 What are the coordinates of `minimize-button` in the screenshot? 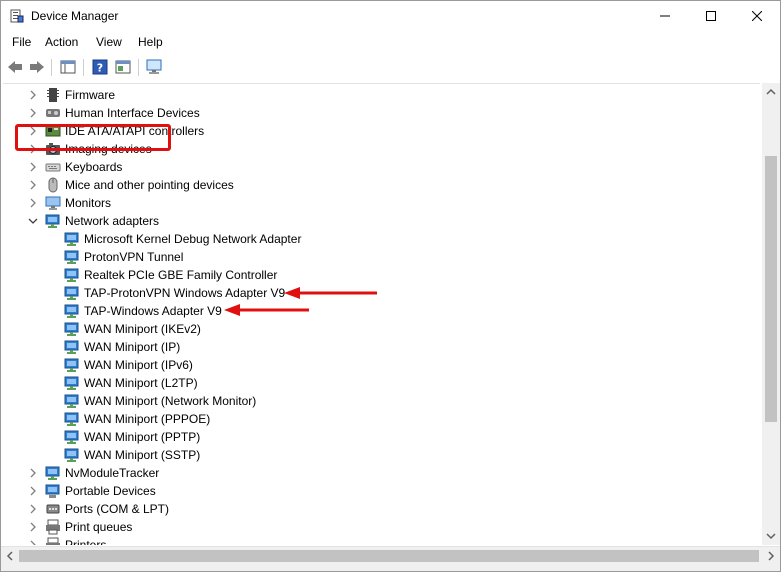 It's located at (665, 16).